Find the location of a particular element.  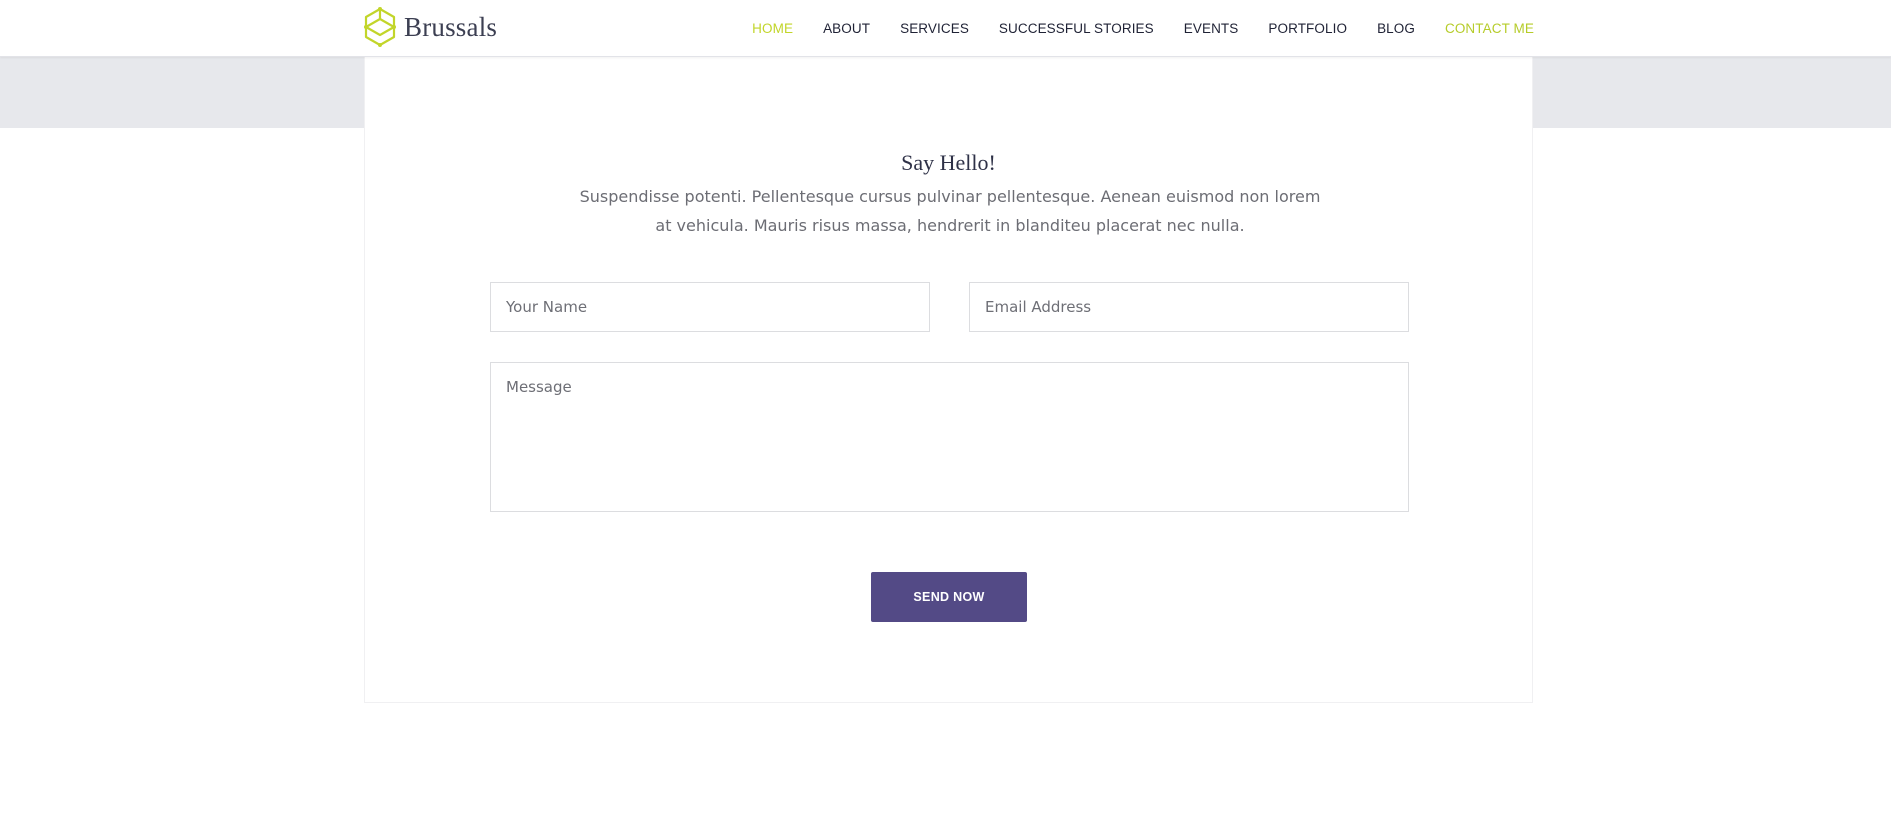

nav-item-services: SERVICES is located at coordinates (934, 28).